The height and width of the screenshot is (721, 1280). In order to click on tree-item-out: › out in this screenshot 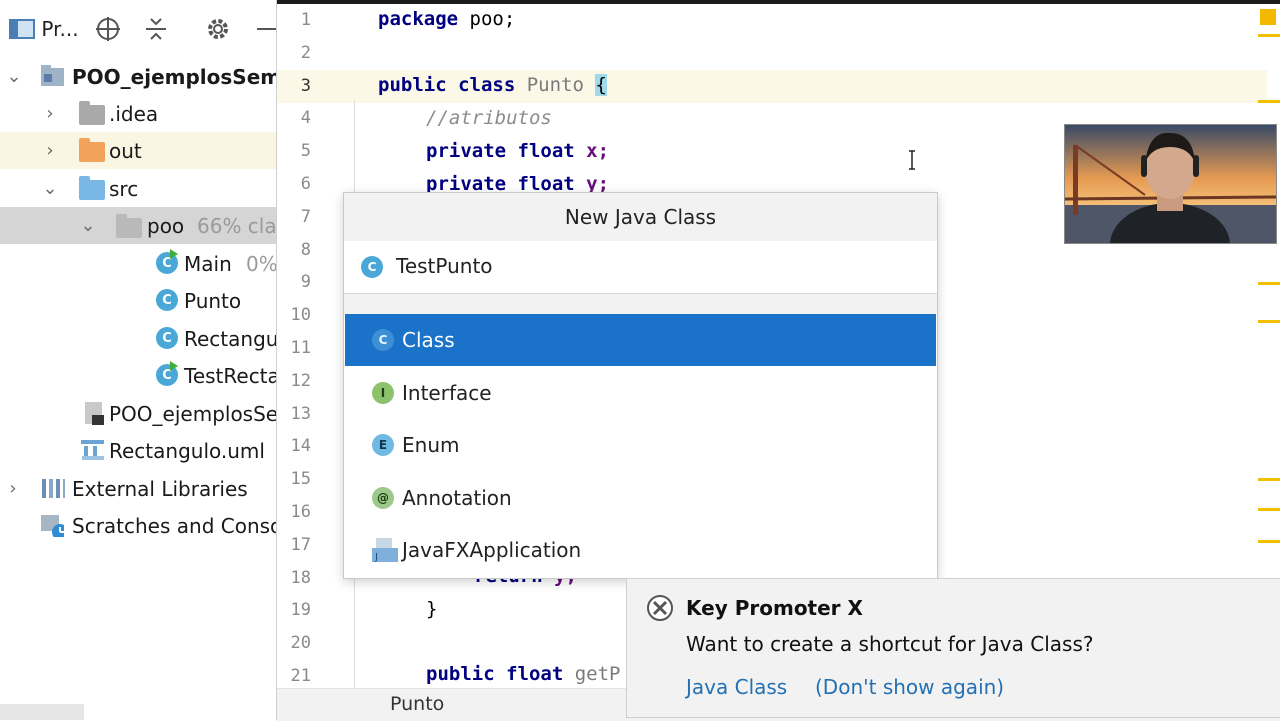, I will do `click(138, 150)`.